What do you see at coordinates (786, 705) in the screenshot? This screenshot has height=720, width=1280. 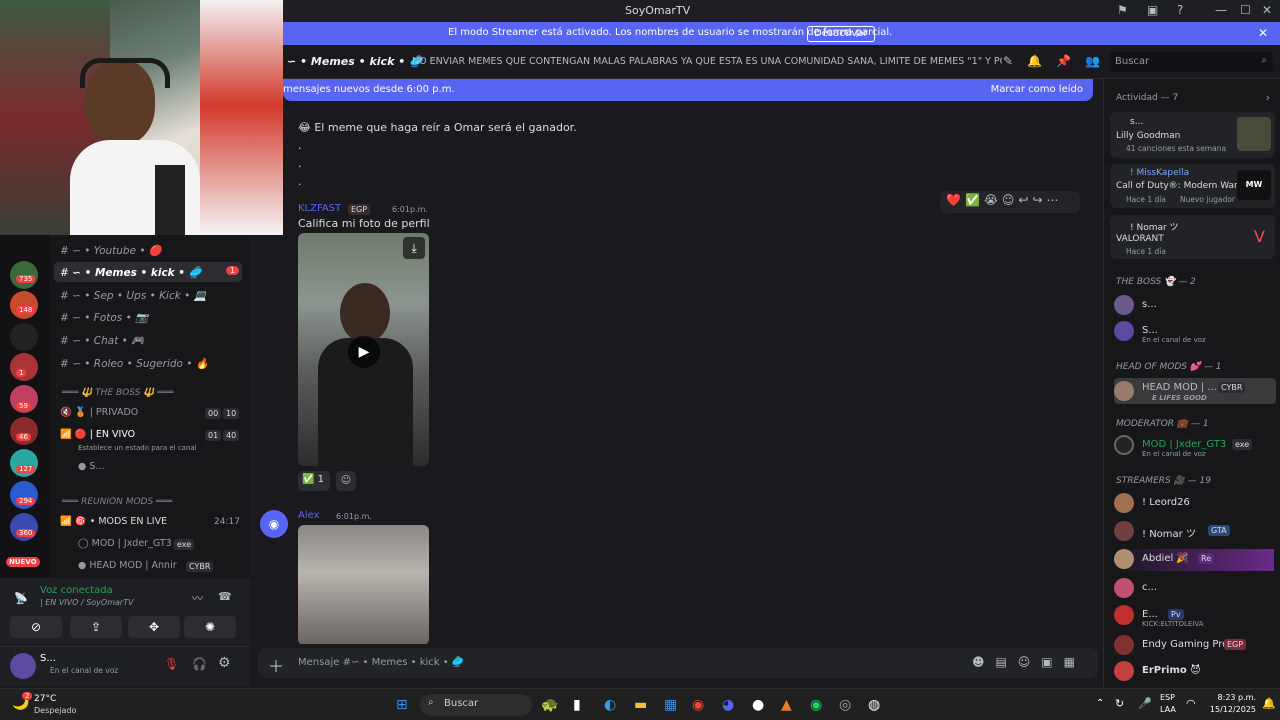 I see `app-icon: ▲` at bounding box center [786, 705].